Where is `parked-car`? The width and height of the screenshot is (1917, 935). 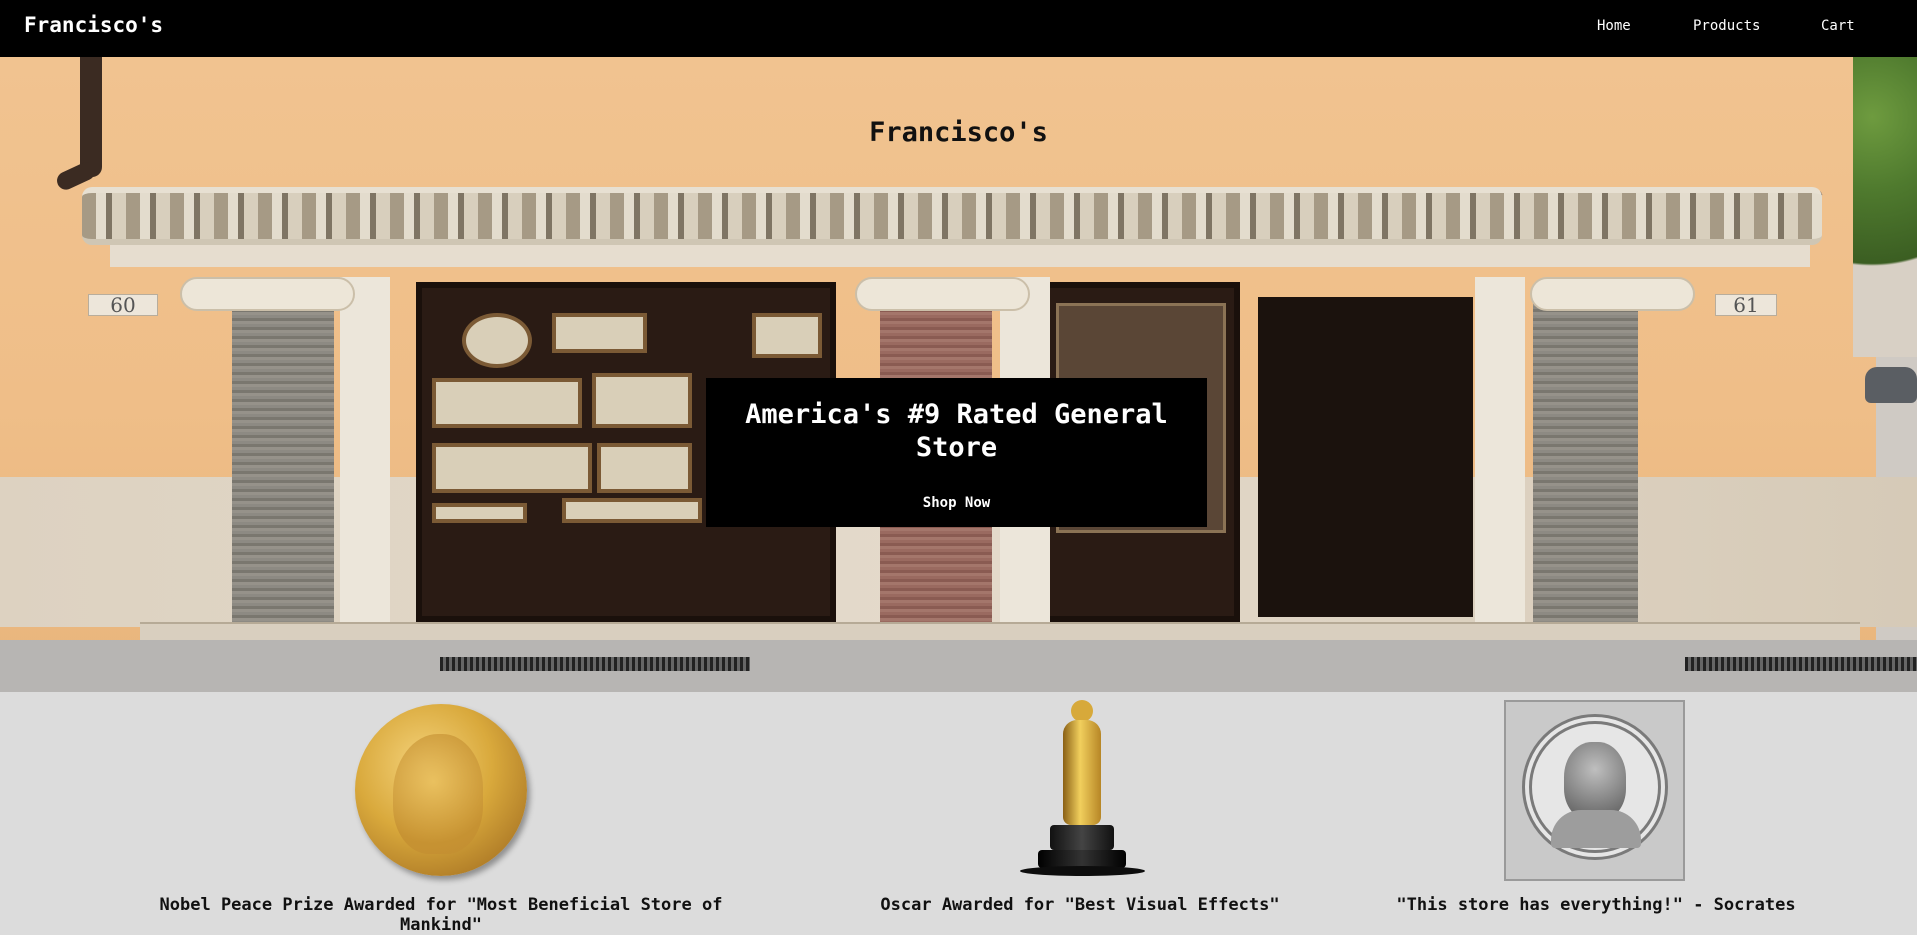
parked-car is located at coordinates (1891, 385).